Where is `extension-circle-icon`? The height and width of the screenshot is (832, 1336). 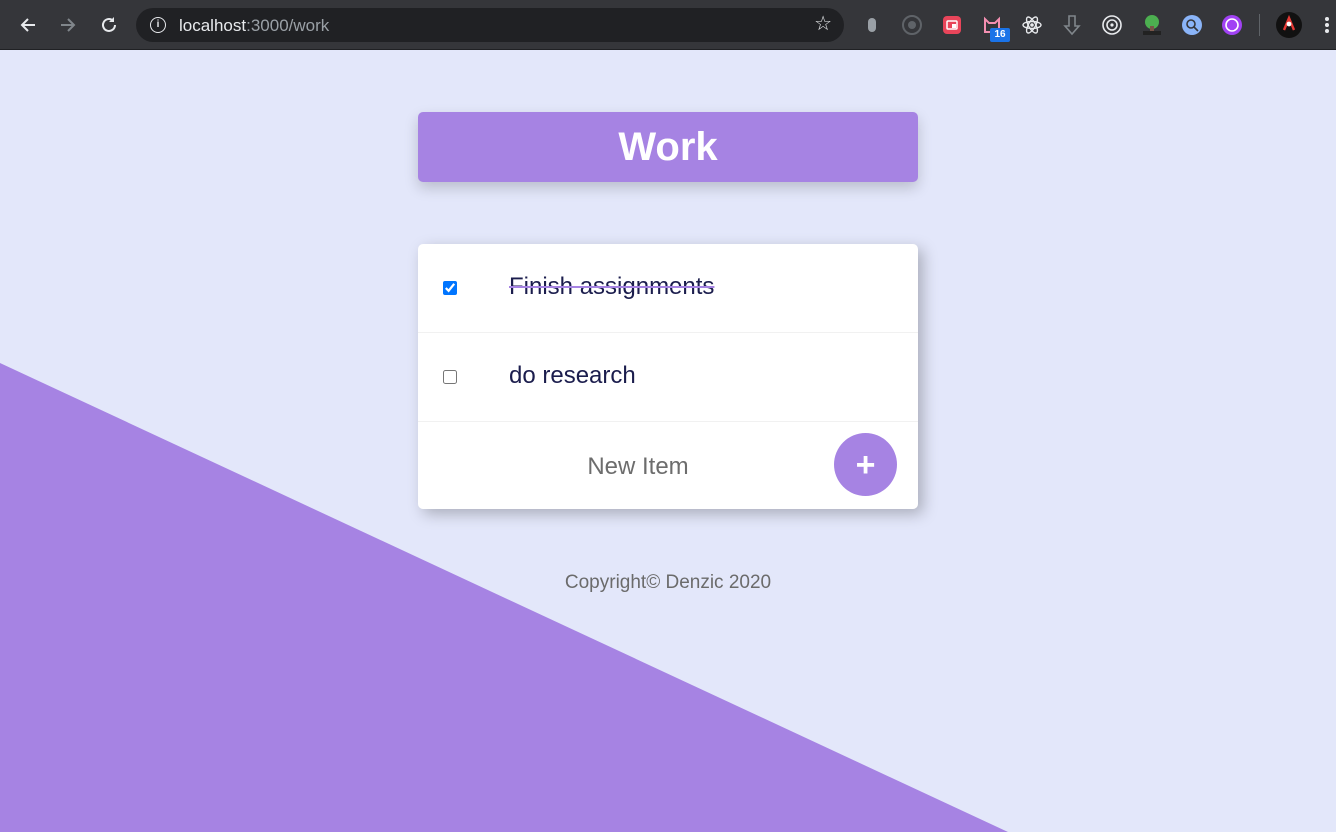
extension-circle-icon is located at coordinates (912, 25).